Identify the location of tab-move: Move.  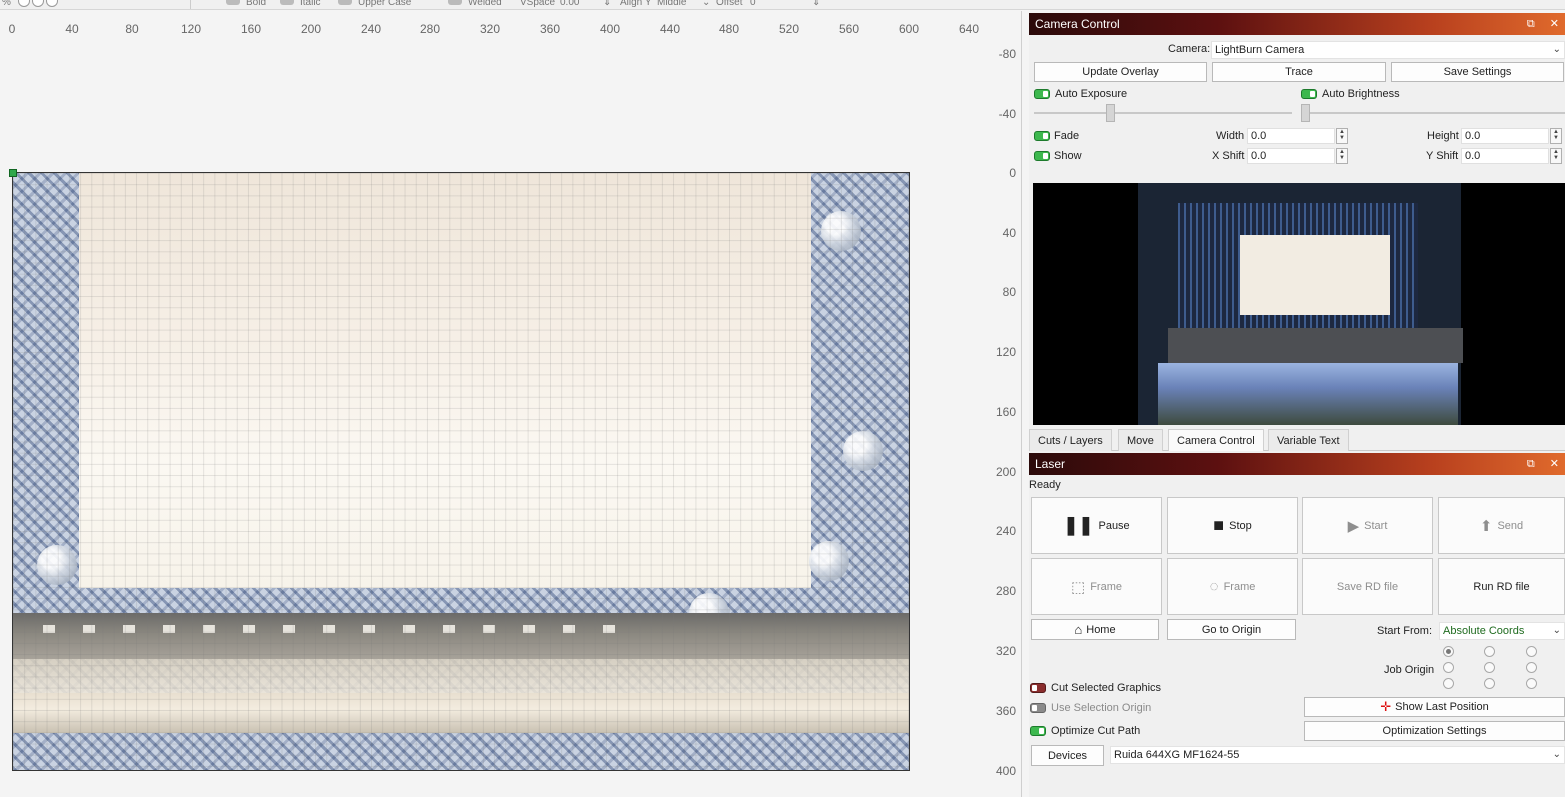
(1140, 440).